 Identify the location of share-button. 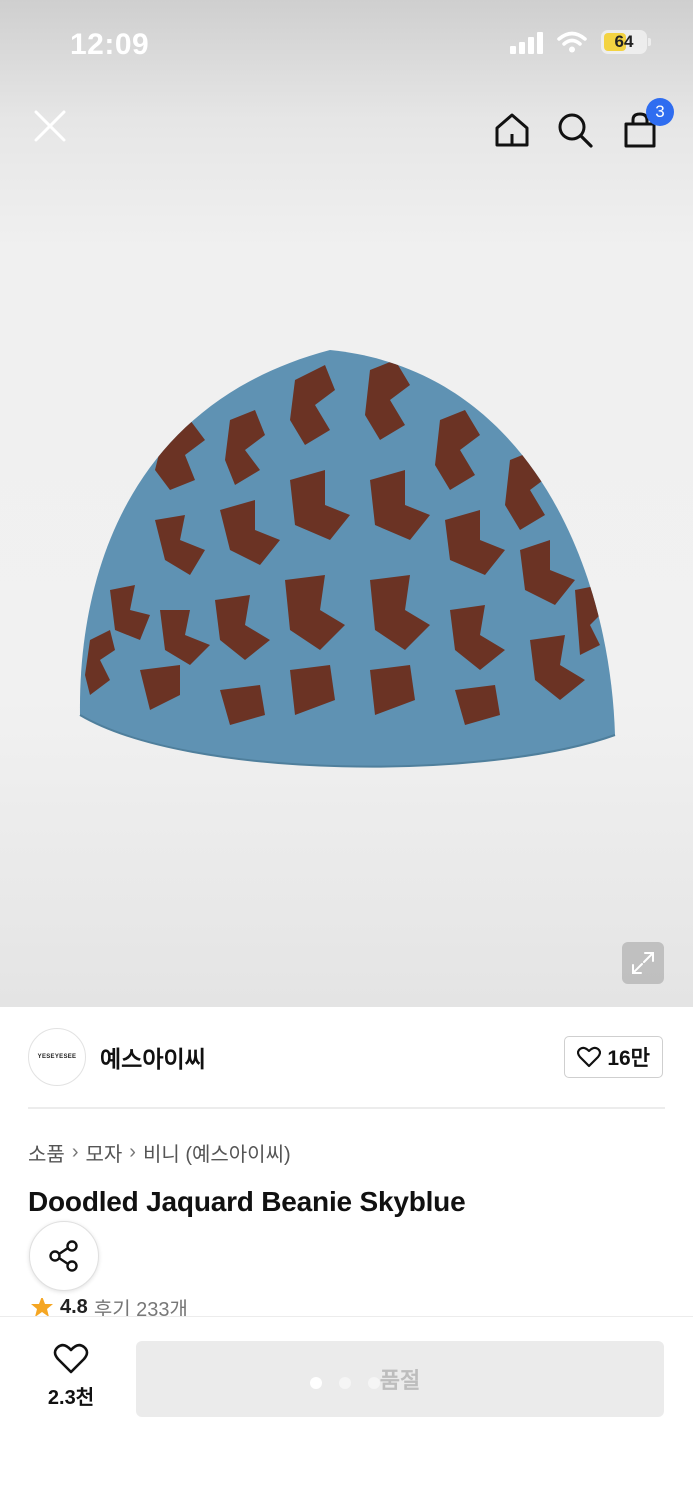
(64, 1256).